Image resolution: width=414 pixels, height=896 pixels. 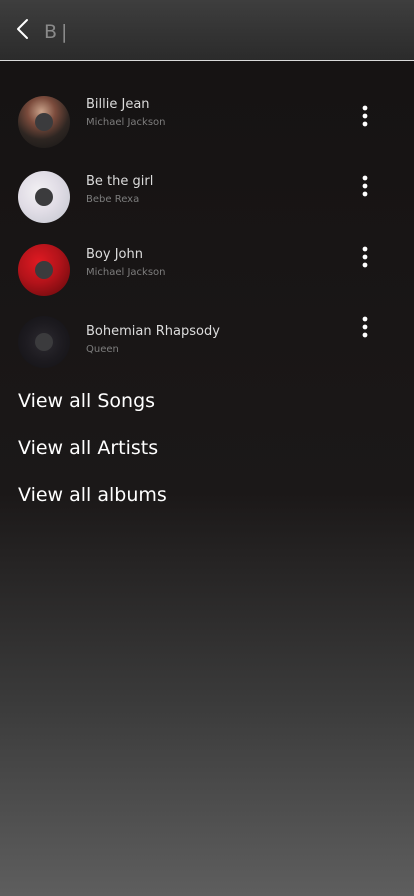 I want to click on view-all-albums-link: View all albums, so click(x=92, y=495).